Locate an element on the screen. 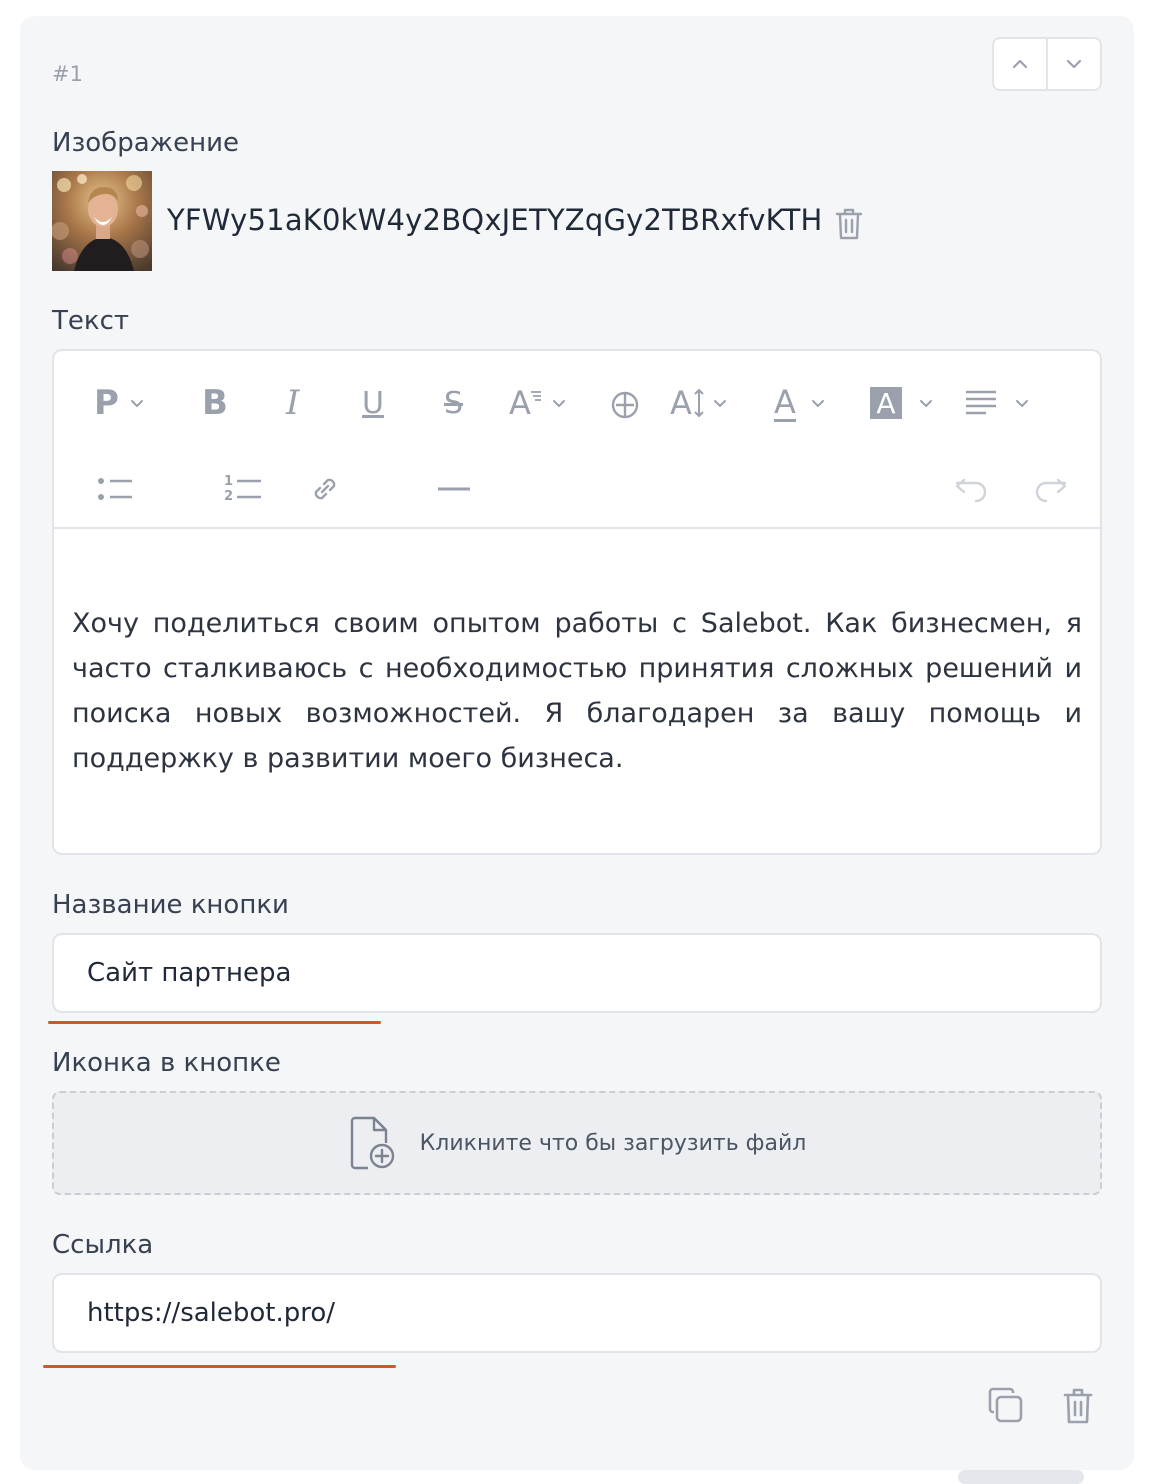  ordered-list-icon: 1 2 is located at coordinates (228, 489).